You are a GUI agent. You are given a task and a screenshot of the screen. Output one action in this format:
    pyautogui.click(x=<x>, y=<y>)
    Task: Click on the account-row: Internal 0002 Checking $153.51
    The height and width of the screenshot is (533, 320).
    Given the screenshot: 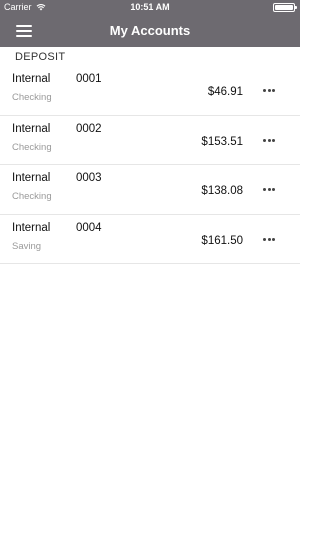 What is the action you would take?
    pyautogui.click(x=150, y=140)
    